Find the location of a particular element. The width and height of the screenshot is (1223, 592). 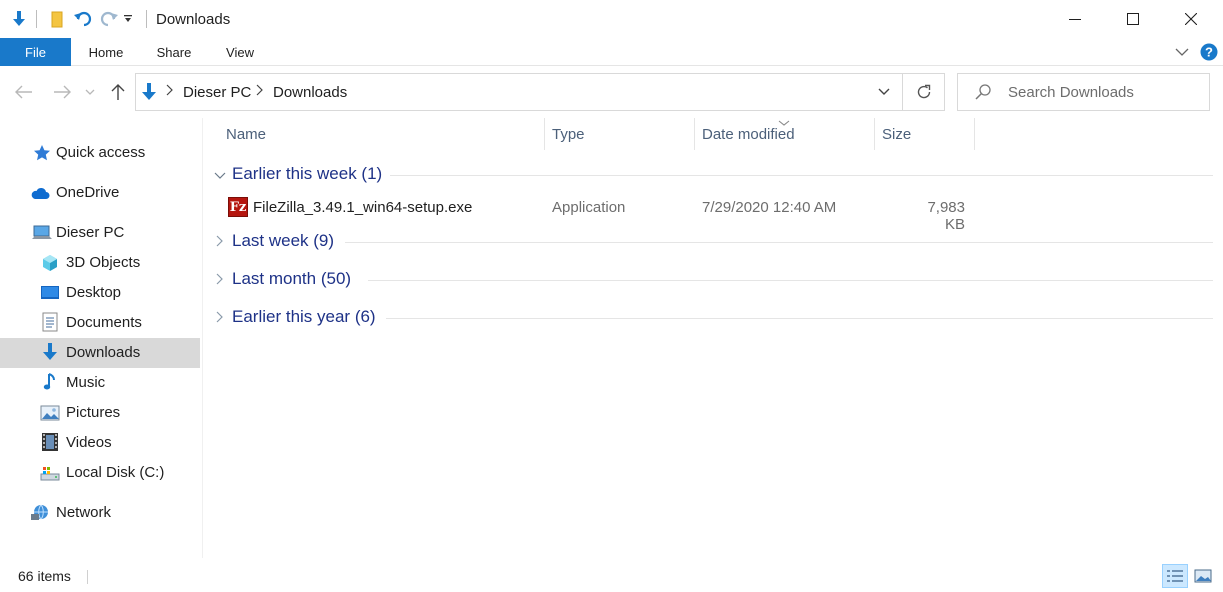

refresh-button is located at coordinates (924, 92).